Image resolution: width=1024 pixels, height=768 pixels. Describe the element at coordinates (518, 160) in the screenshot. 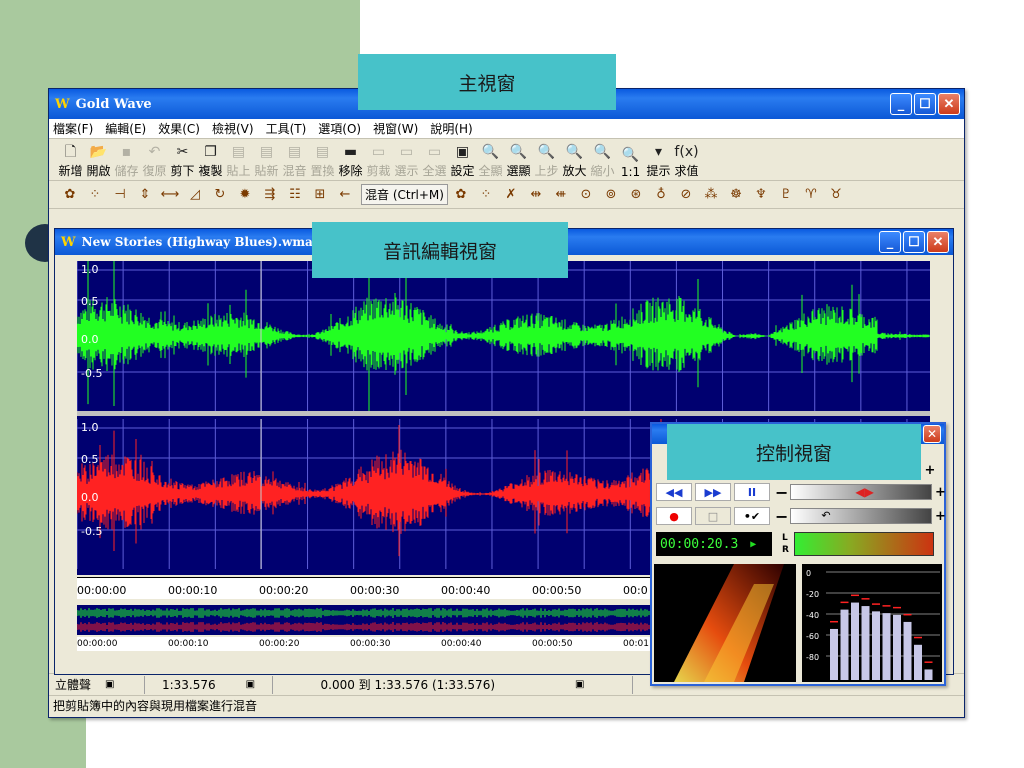

I see `toolbar-button: 🔍 選顯` at that location.